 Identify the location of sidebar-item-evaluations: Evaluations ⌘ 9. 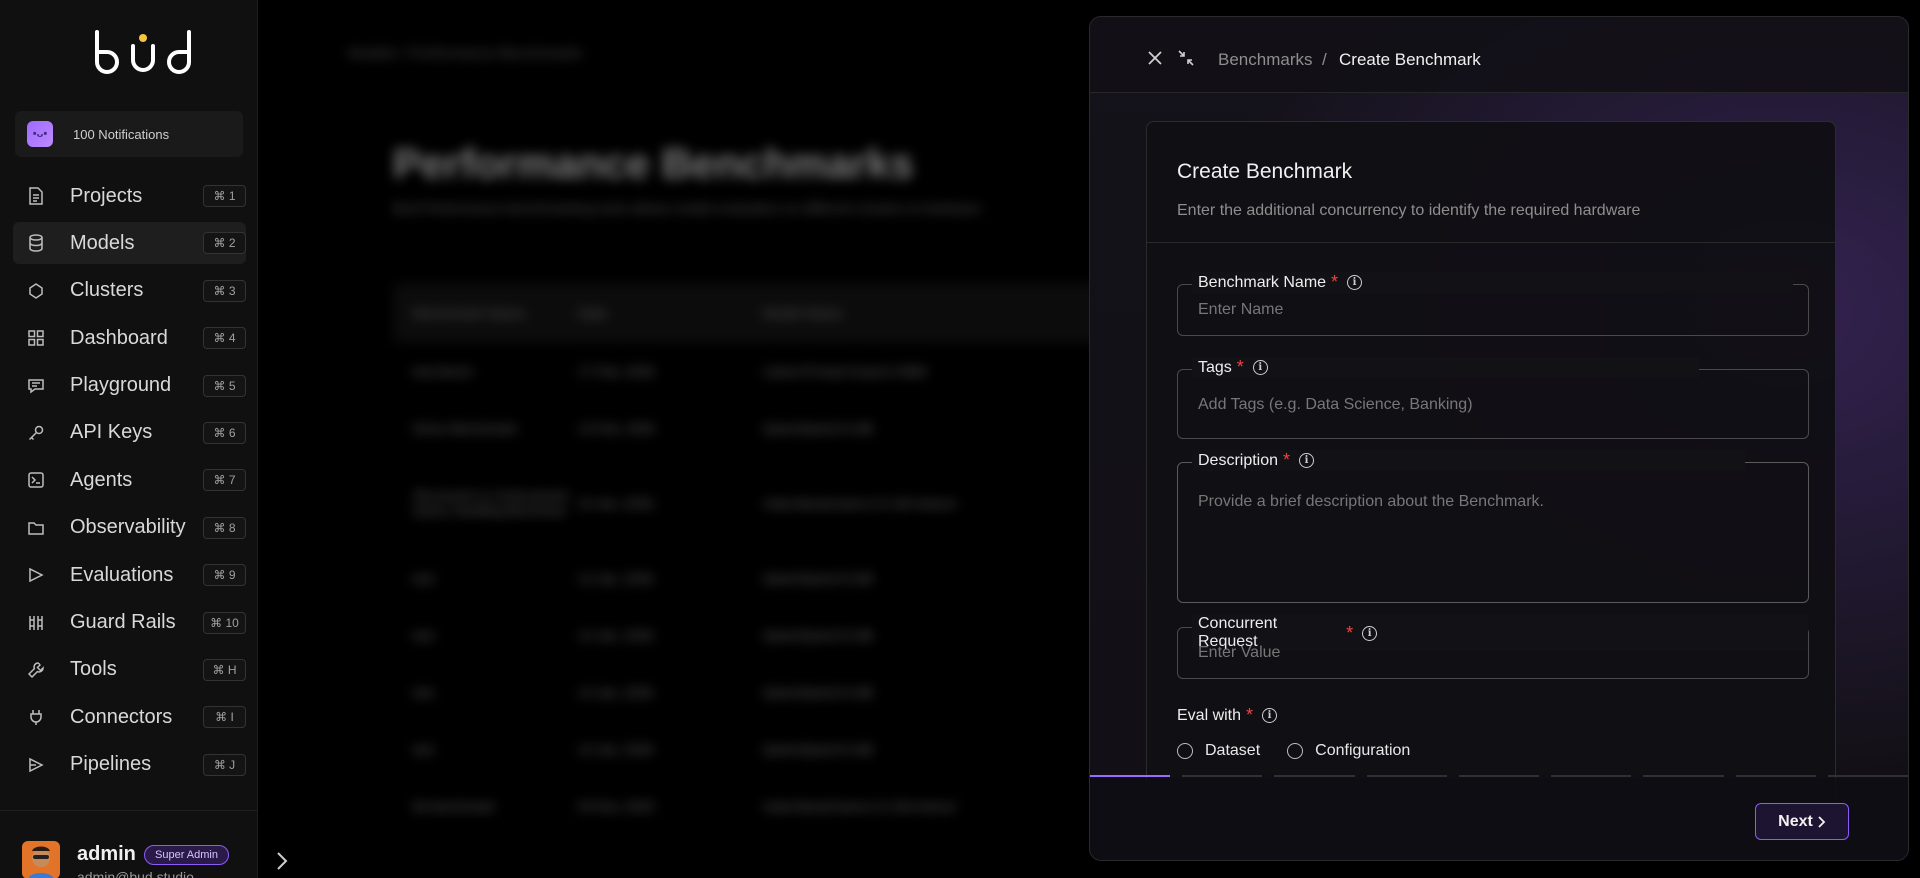
(129, 575).